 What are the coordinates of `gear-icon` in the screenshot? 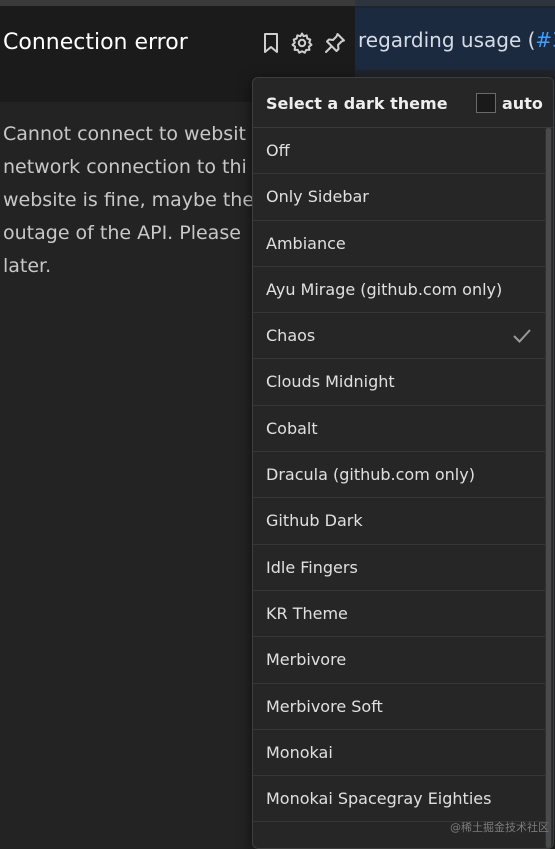 It's located at (302, 43).